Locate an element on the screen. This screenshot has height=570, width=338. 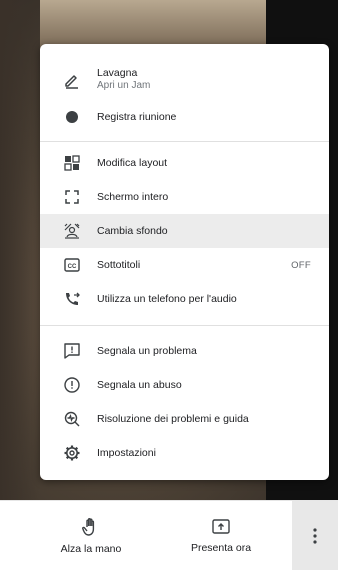
menu-item-label: Impostazioni is located at coordinates (126, 453).